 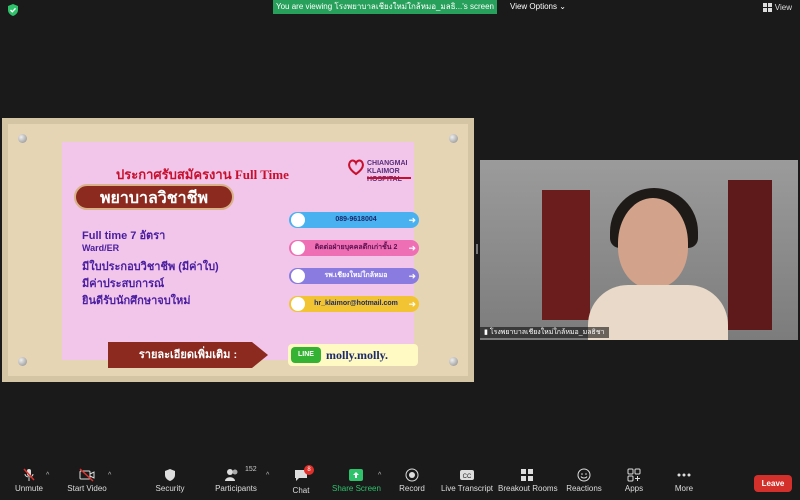 I want to click on bullet-item: ยินดีรับนักศึกษาจบใหม่, so click(x=136, y=301).